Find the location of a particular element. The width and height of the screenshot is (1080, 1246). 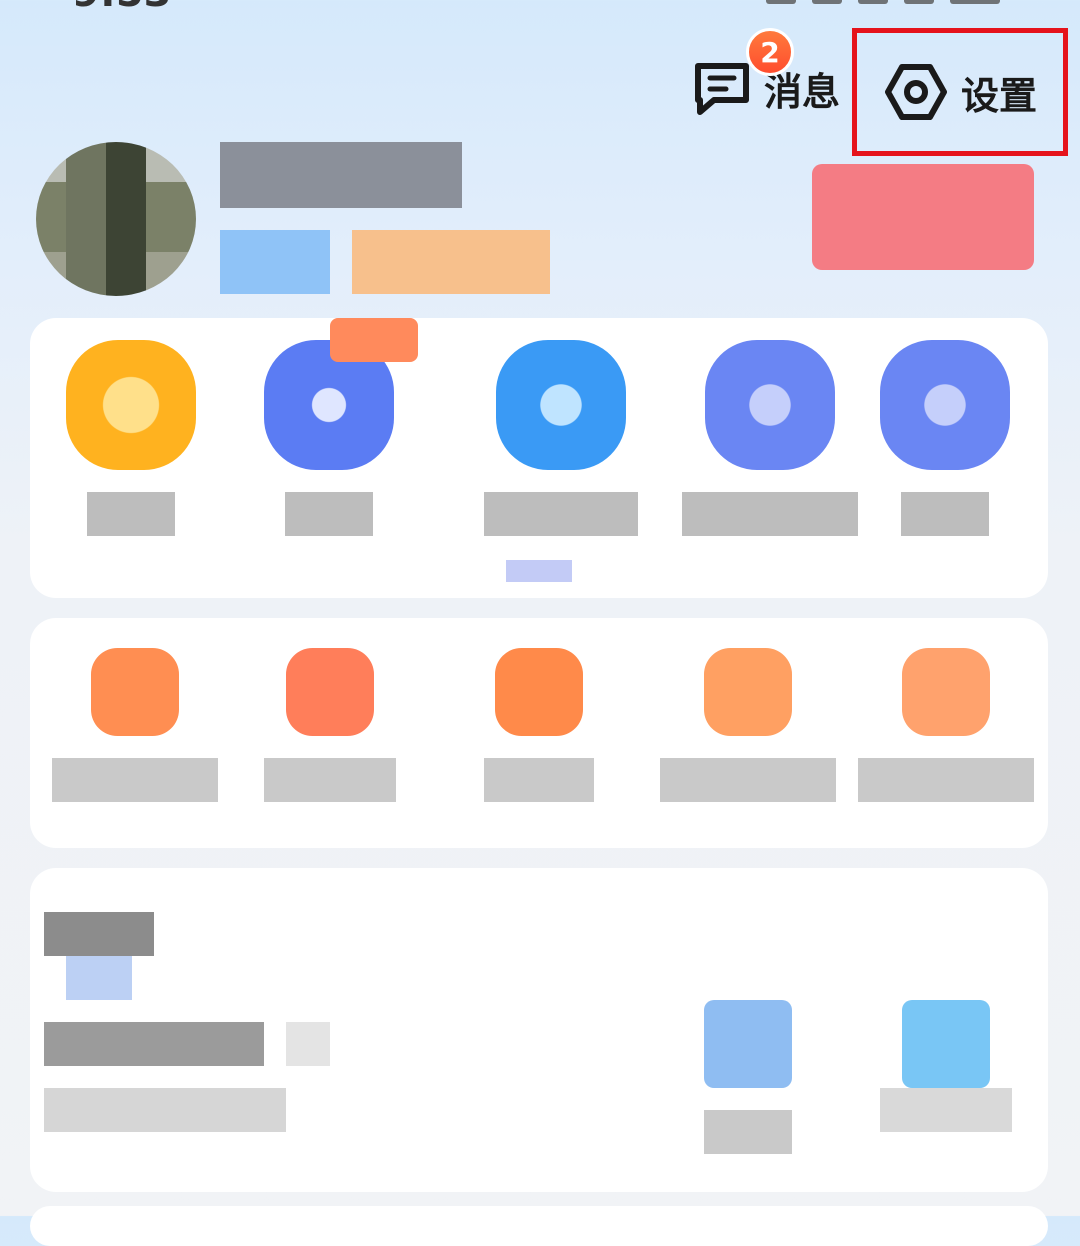

new-tag-blurred is located at coordinates (374, 340).